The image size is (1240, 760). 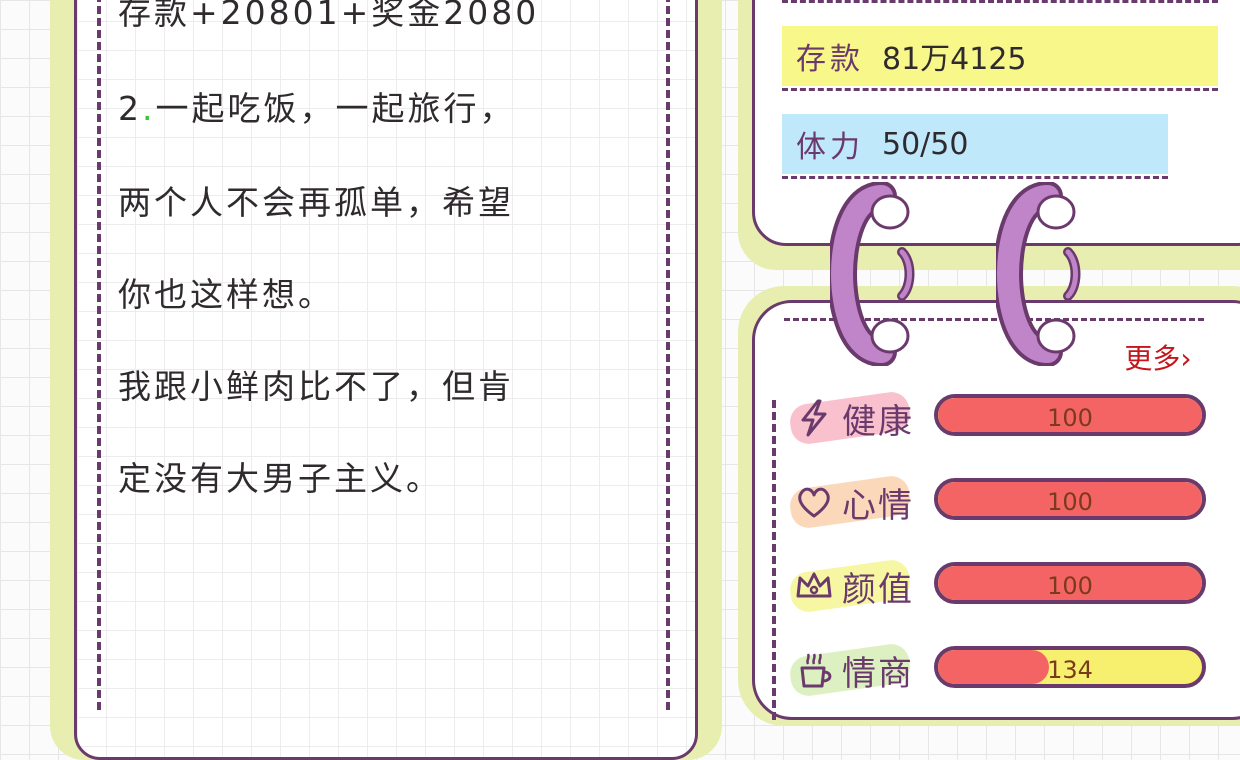 I want to click on heart-icon, so click(x=814, y=502).